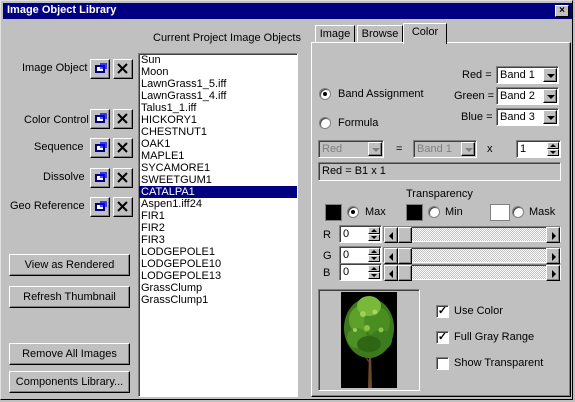 Image resolution: width=575 pixels, height=402 pixels. Describe the element at coordinates (218, 108) in the screenshot. I see `list-item: Talus1_1.iff` at that location.